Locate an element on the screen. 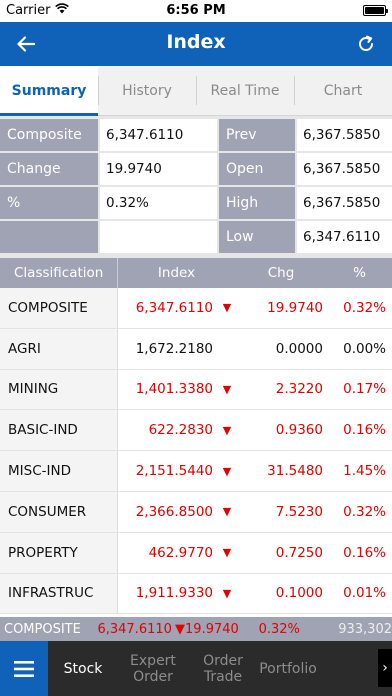 The width and height of the screenshot is (392, 696). menu-icon is located at coordinates (24, 668).